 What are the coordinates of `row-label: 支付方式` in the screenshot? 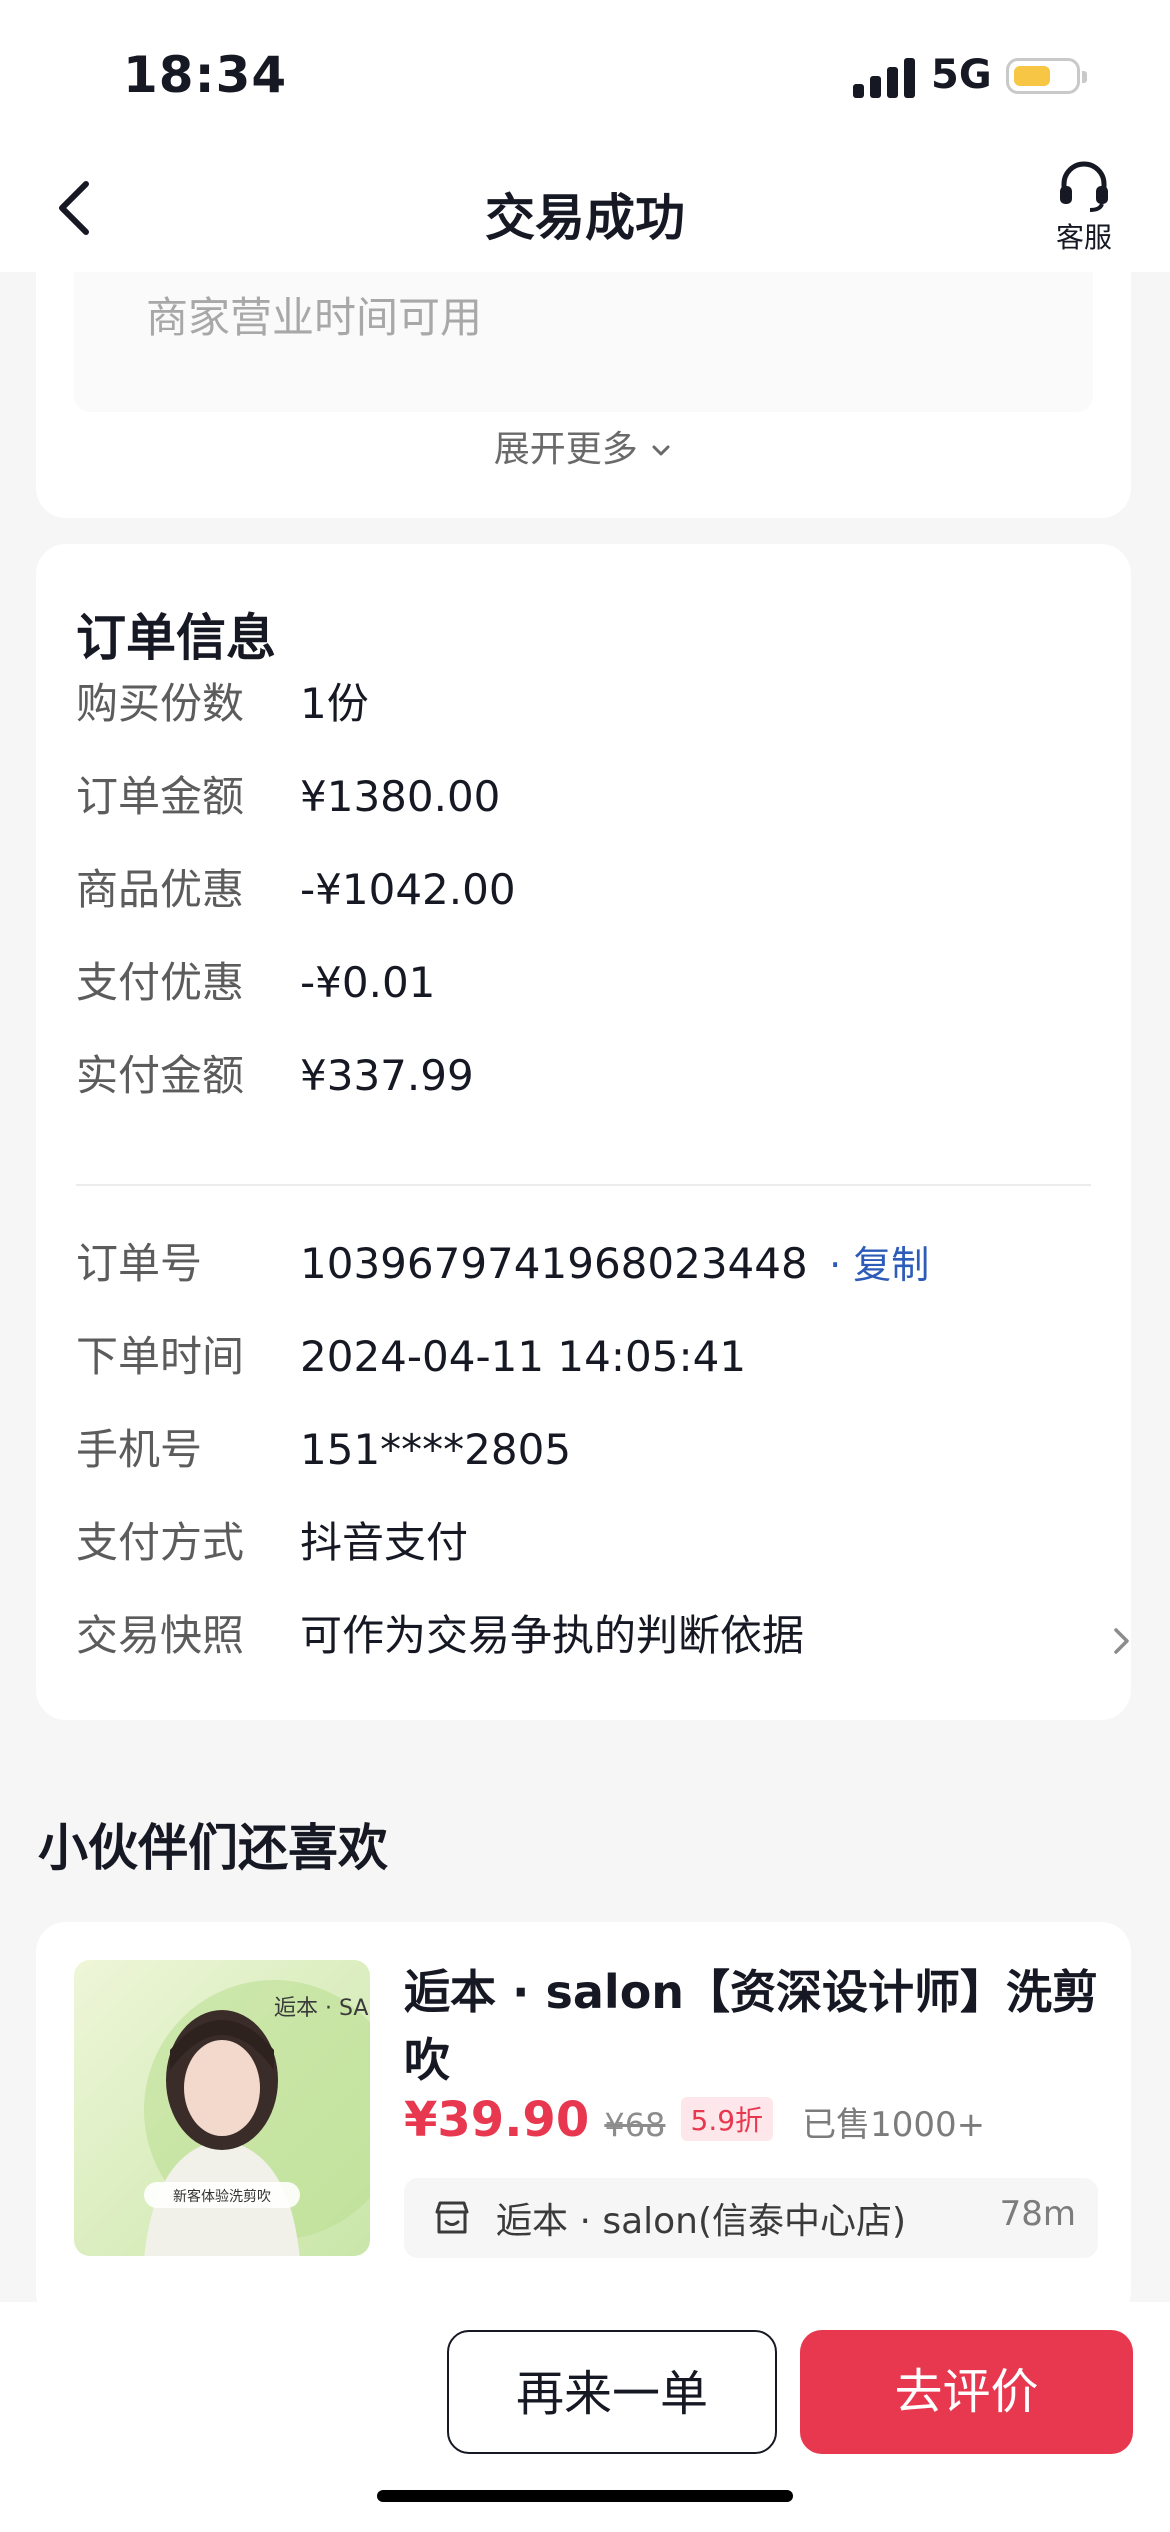 It's located at (160, 1542).